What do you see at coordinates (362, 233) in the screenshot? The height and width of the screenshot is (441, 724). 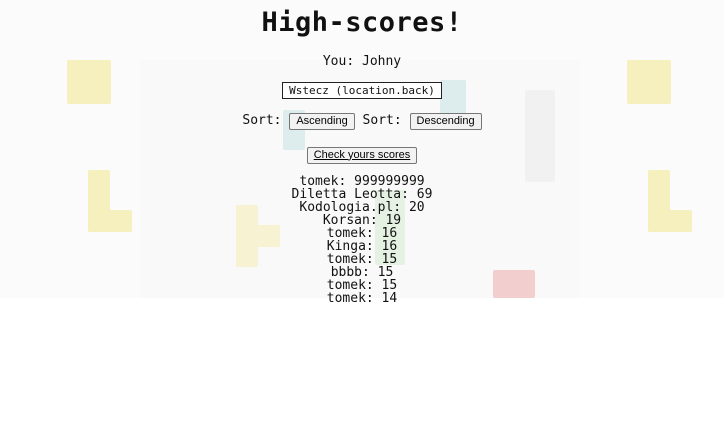 I see `score-entry: tomek: 16` at bounding box center [362, 233].